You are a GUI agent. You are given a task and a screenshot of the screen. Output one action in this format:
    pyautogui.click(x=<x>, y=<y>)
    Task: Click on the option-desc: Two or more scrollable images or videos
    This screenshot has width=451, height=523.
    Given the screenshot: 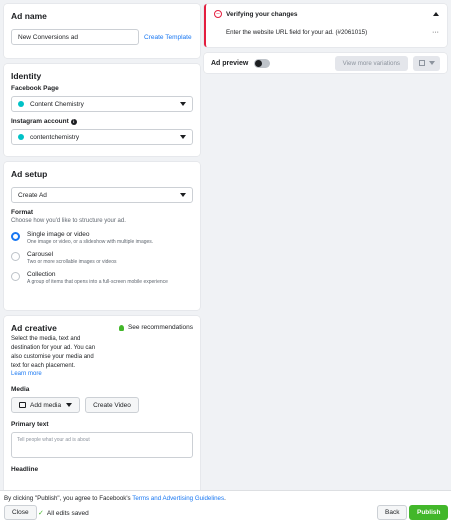 What is the action you would take?
    pyautogui.click(x=72, y=262)
    